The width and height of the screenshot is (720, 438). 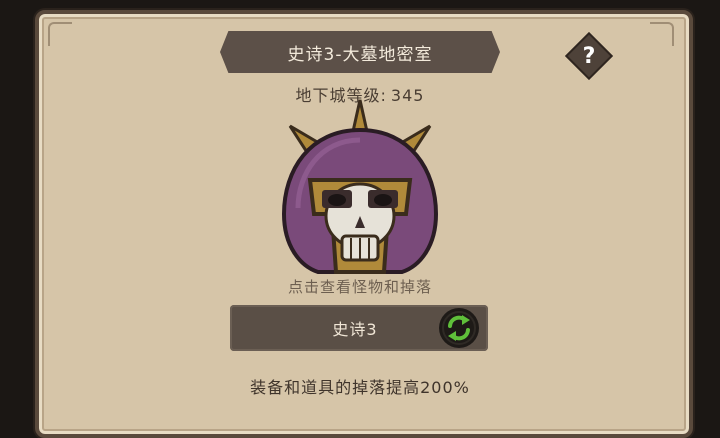 I want to click on skull-helmet-icon, so click(x=360, y=191).